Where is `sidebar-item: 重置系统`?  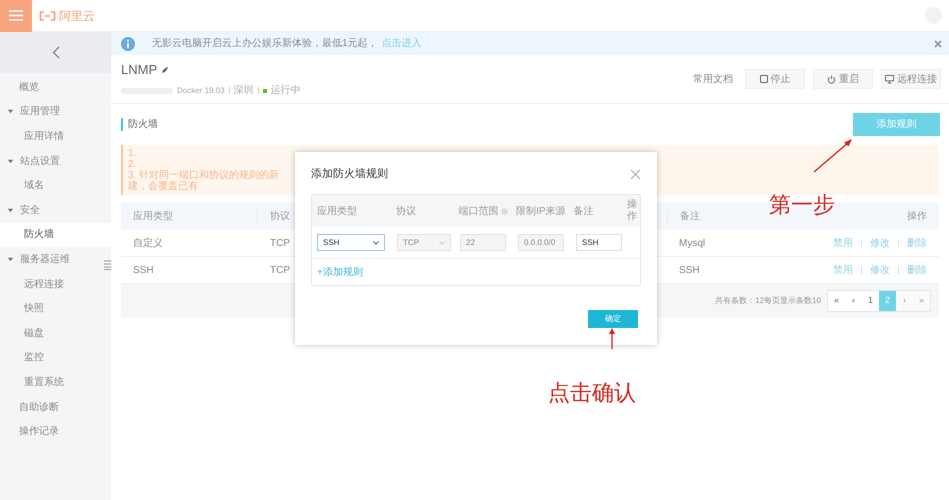
sidebar-item: 重置系统 is located at coordinates (55, 382).